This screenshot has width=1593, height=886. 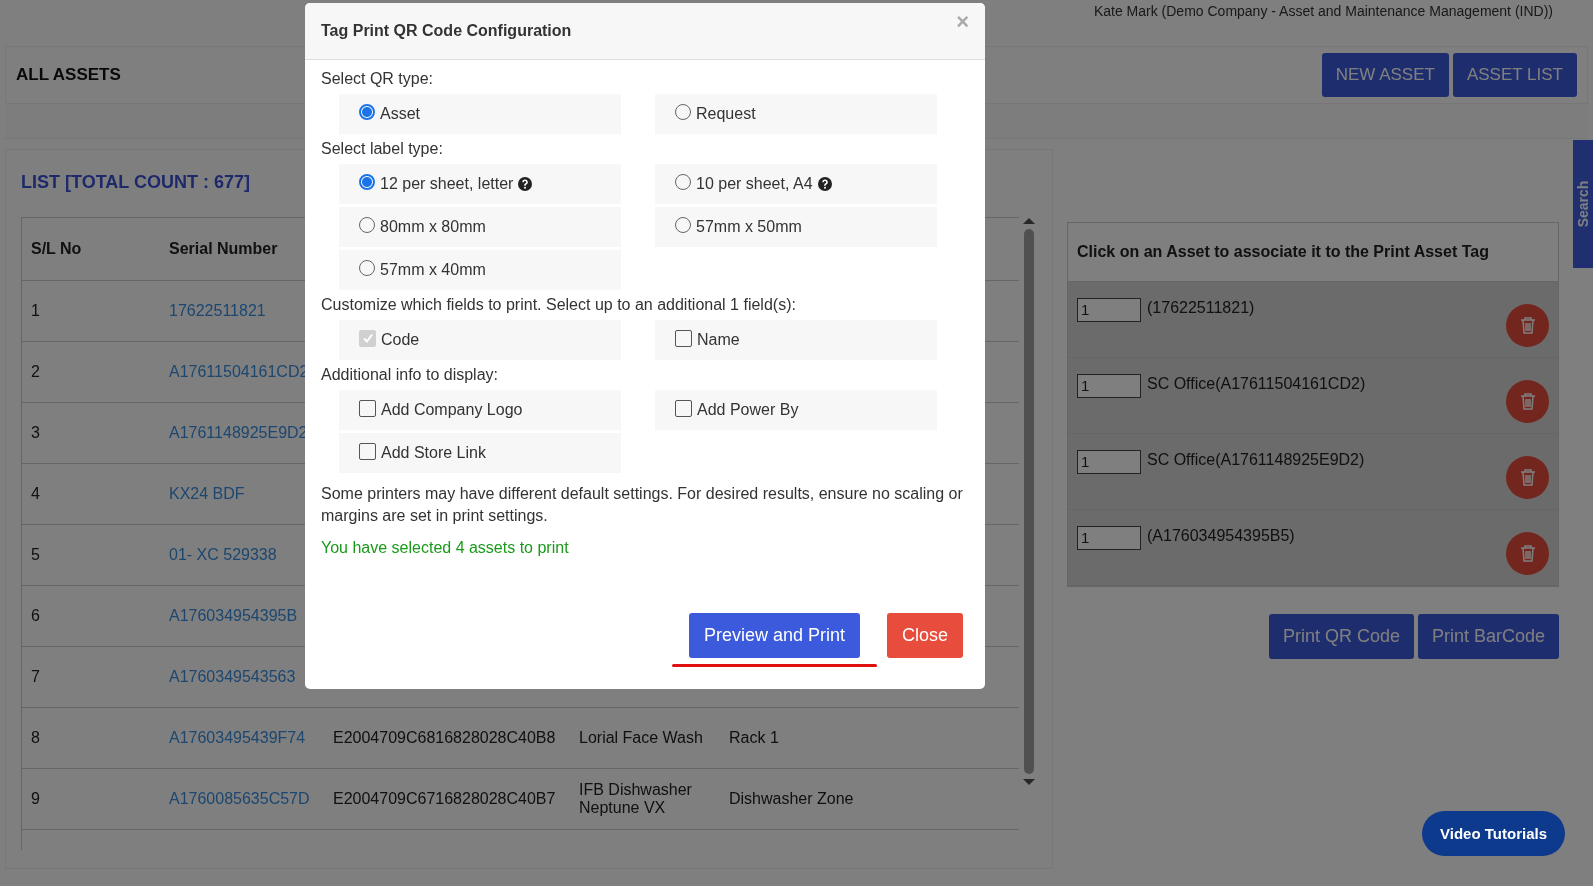 I want to click on video-tutorials-button: Video Tutorials, so click(x=1493, y=833).